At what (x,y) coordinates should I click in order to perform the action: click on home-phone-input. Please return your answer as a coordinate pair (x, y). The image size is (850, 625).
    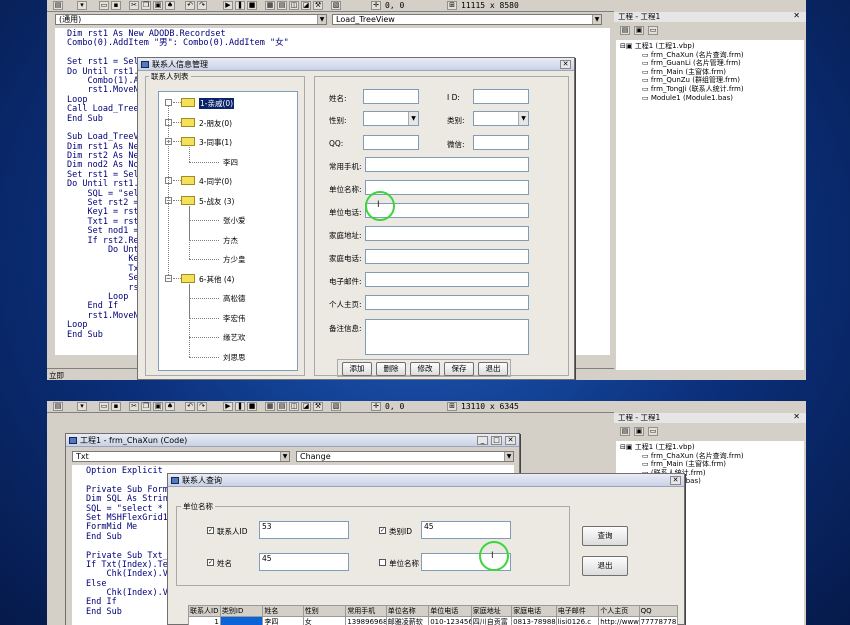
    Looking at the image, I should click on (447, 256).